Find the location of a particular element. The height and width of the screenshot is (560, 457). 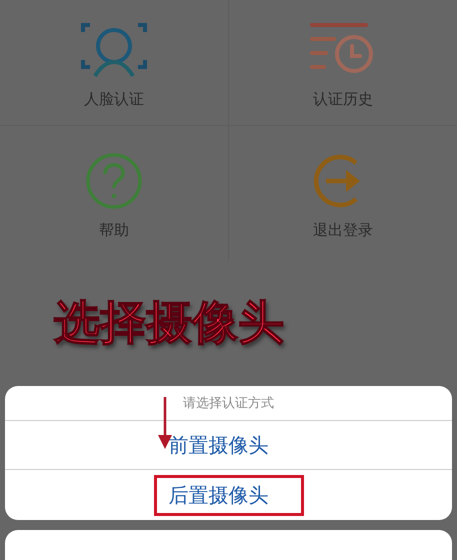

menu-item: 人脸认证 is located at coordinates (114, 63).